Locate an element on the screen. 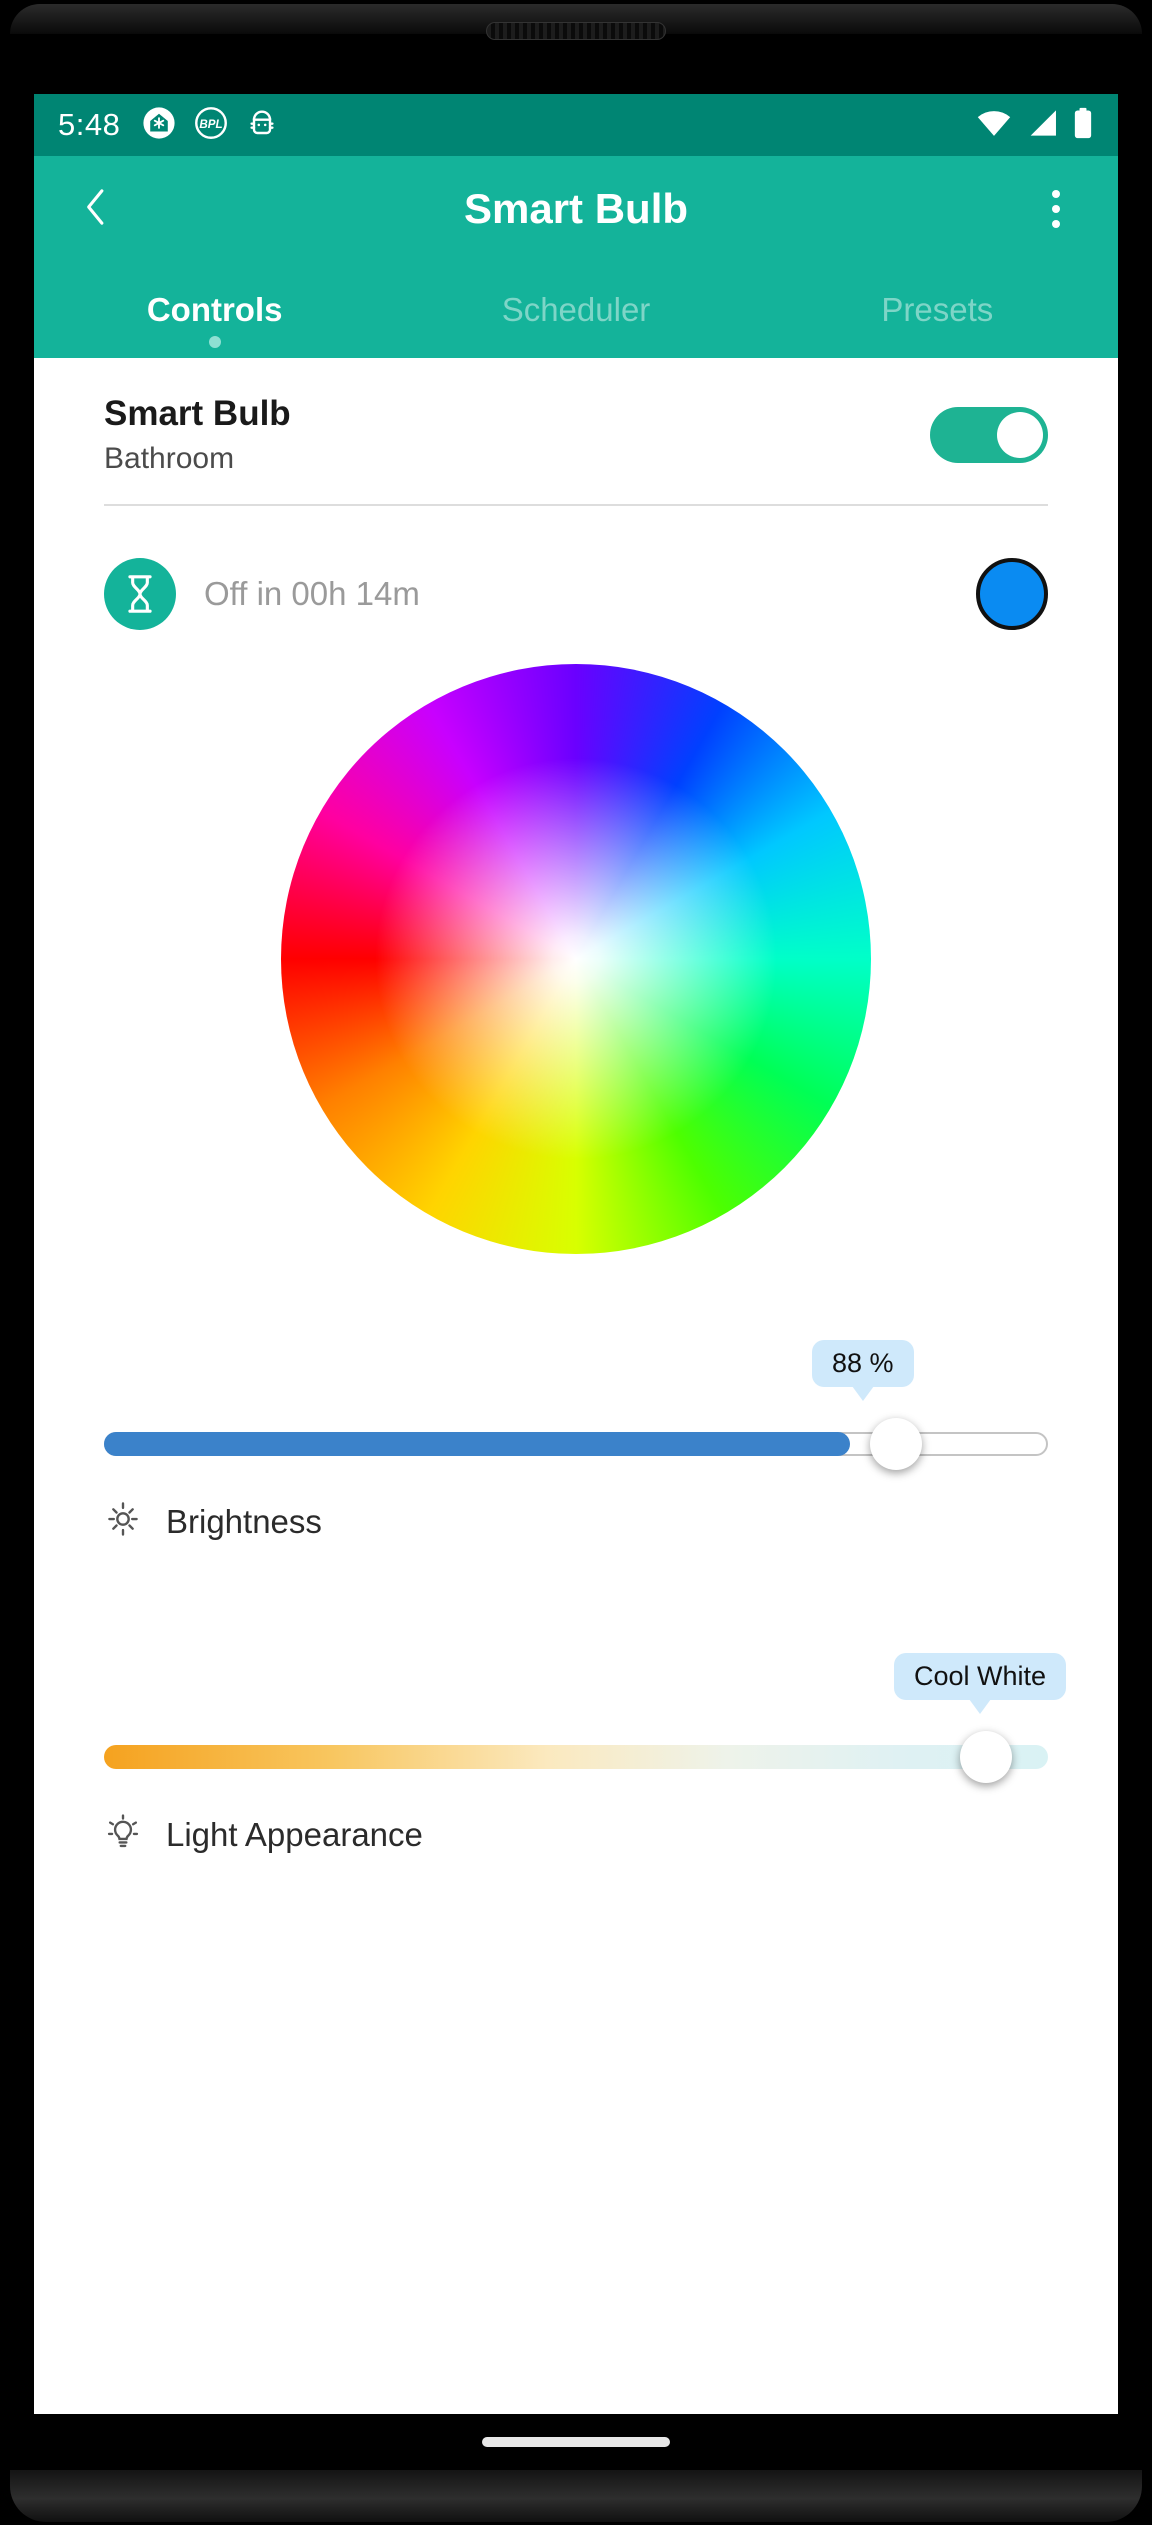 This screenshot has width=1152, height=2525. brightness-control: 88 % Brightness is located at coordinates (576, 1441).